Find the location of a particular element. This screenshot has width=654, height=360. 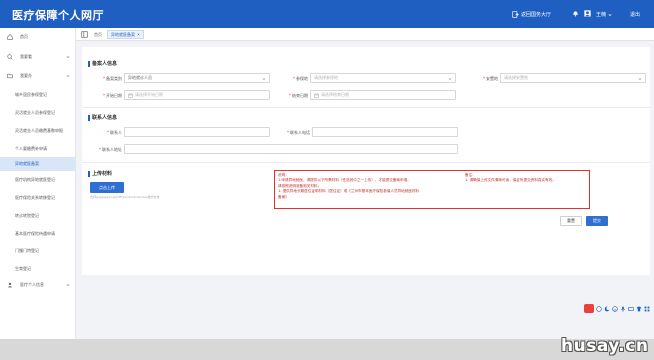

sidebar-item-referral: 转诊转院登记 is located at coordinates (38, 216).